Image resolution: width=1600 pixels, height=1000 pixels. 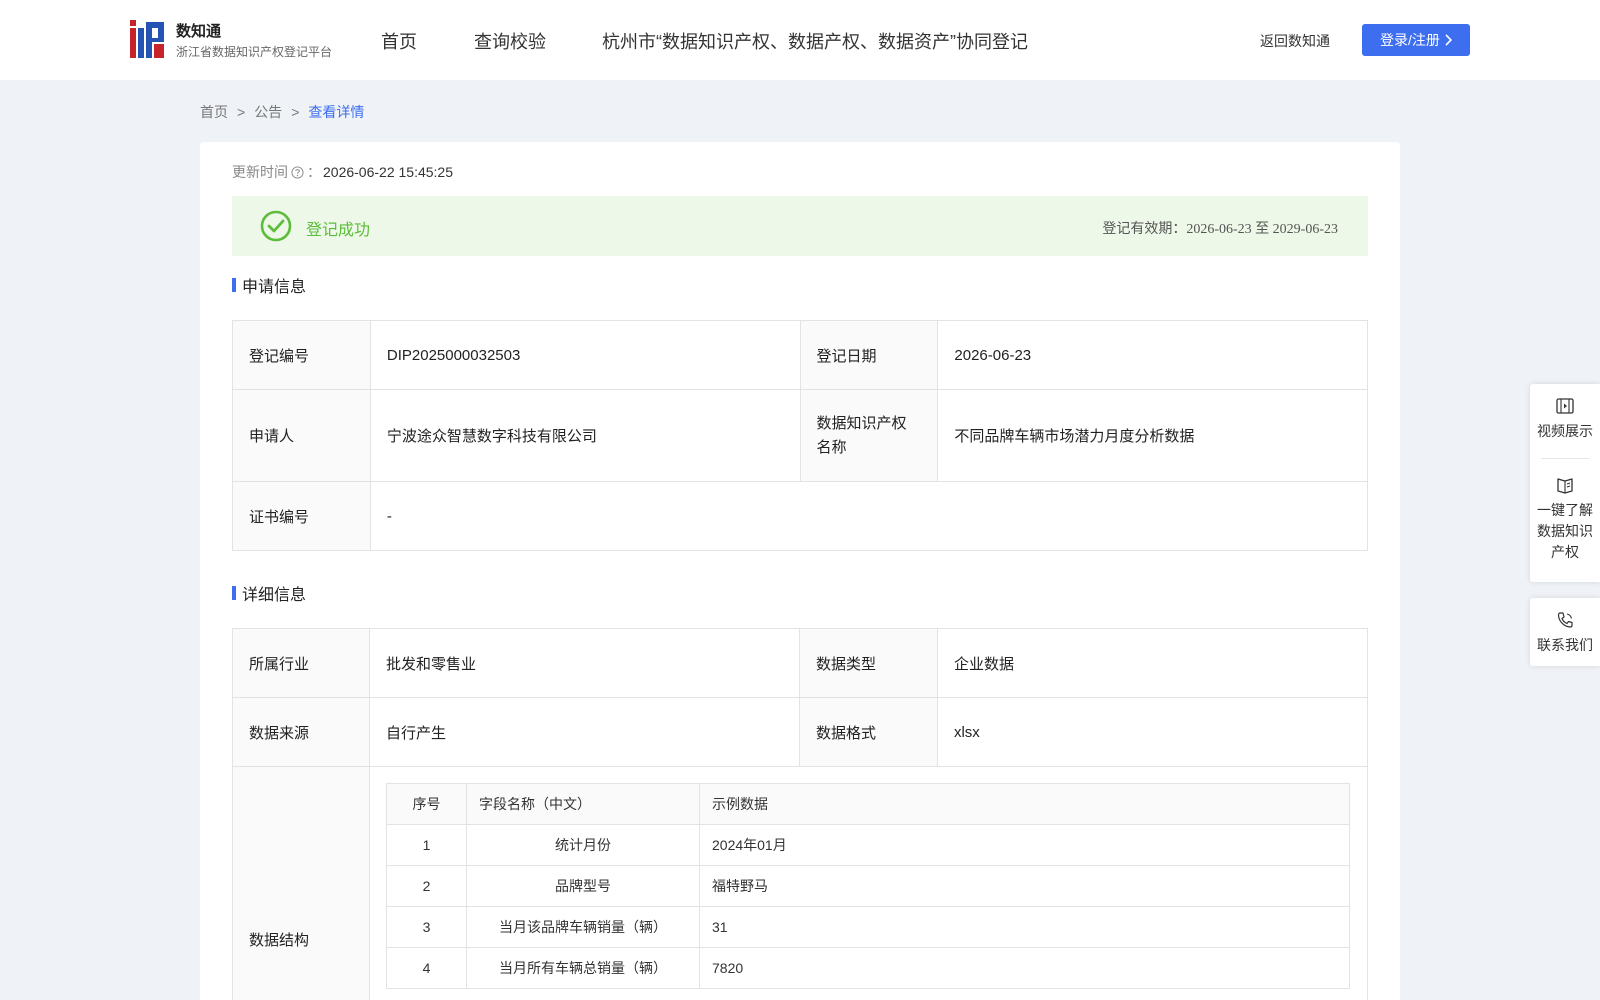 I want to click on validity-period: 登记有效期：2026-06-23 至 2029-06-23, so click(x=1220, y=229).